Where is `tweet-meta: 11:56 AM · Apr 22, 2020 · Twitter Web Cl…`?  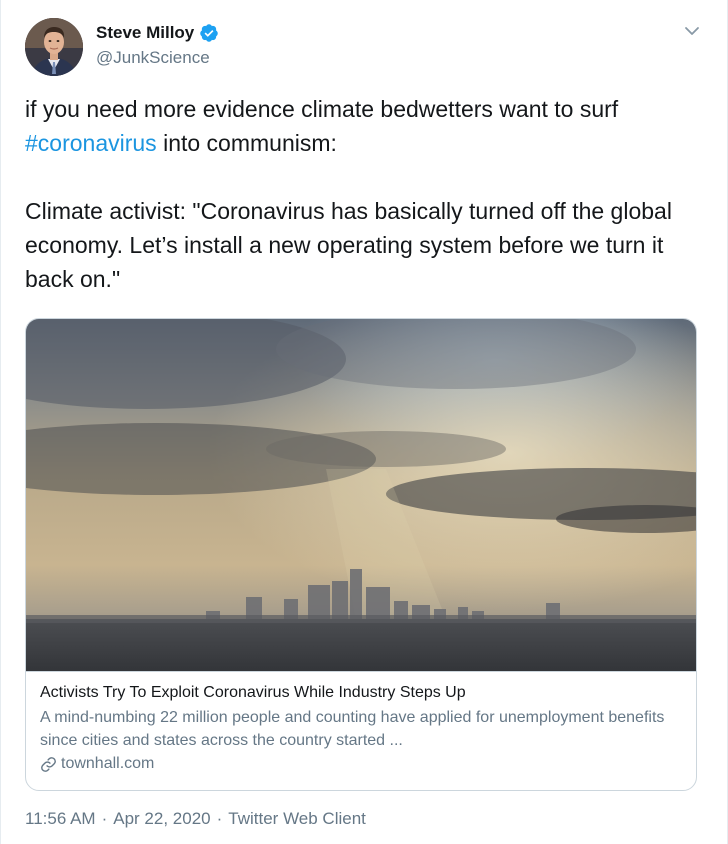 tweet-meta: 11:56 AM · Apr 22, 2020 · Twitter Web Cl… is located at coordinates (195, 819).